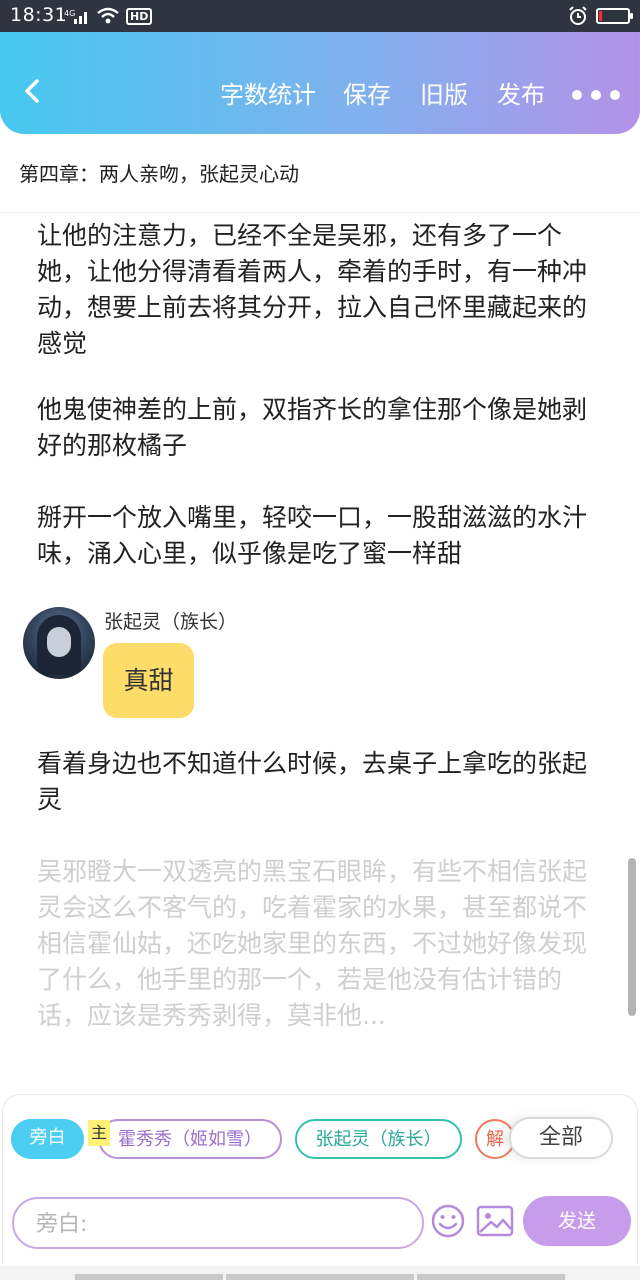 The height and width of the screenshot is (1280, 640). What do you see at coordinates (39, 15) in the screenshot?
I see `status-time: 18:31` at bounding box center [39, 15].